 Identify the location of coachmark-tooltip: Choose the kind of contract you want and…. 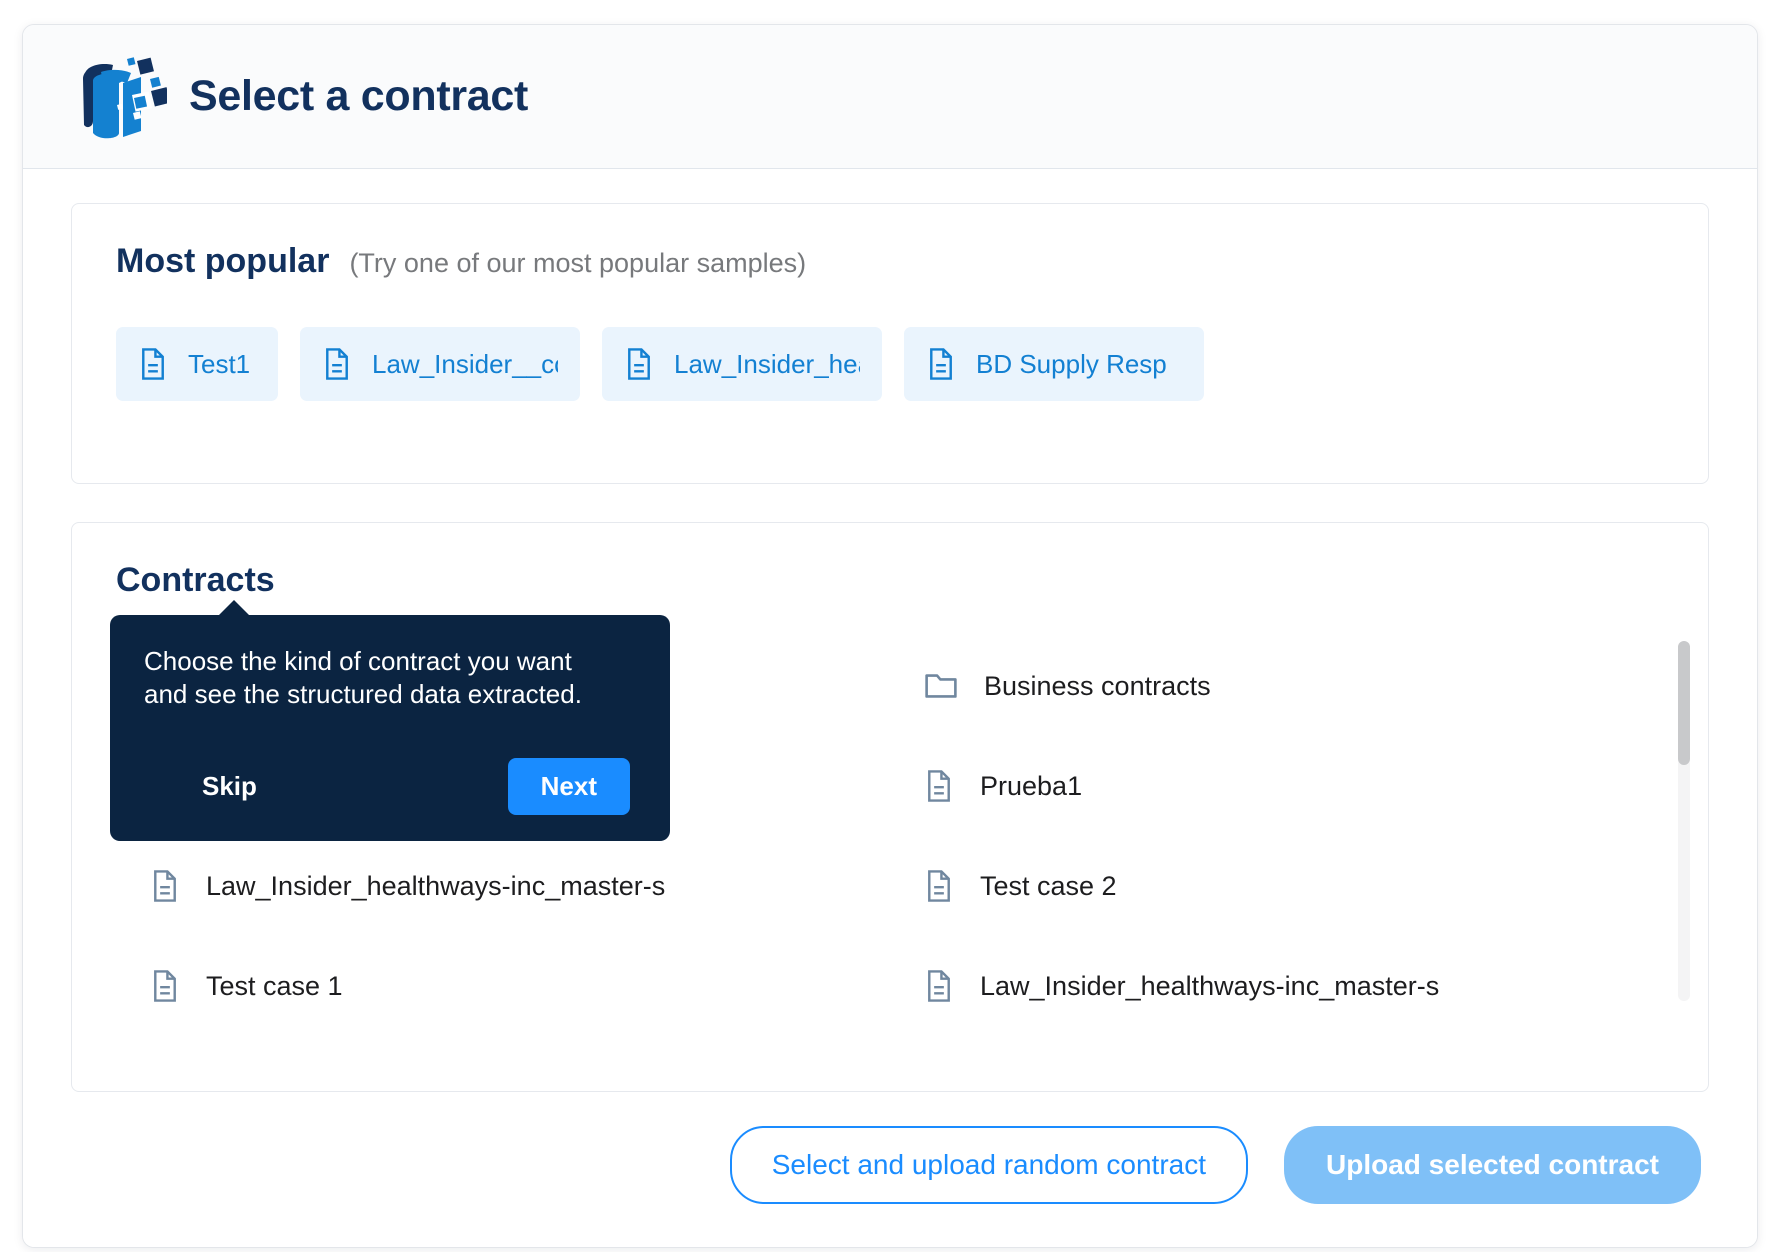
(390, 720).